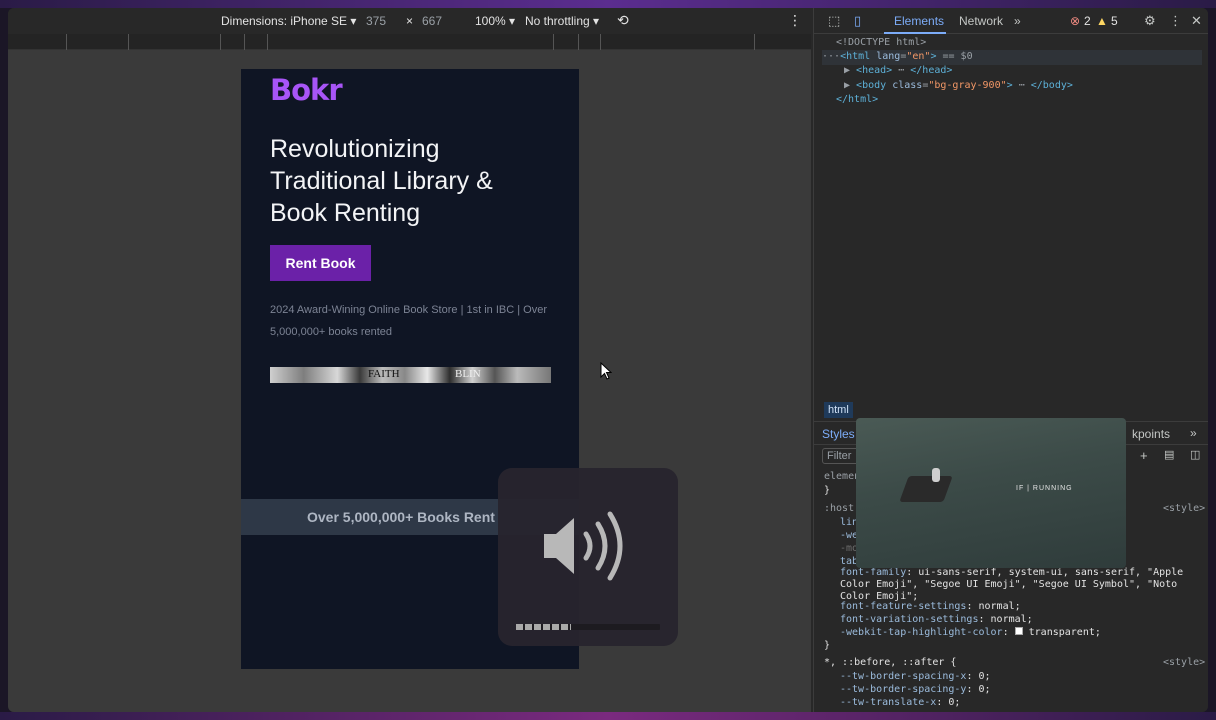 Image resolution: width=1216 pixels, height=720 pixels. Describe the element at coordinates (468, 374) in the screenshot. I see `book-title-text: BLIN` at that location.